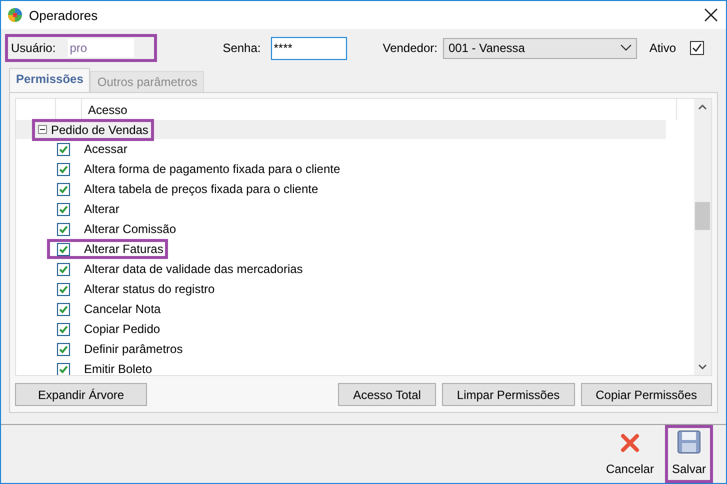 The width and height of the screenshot is (727, 484). Describe the element at coordinates (201, 189) in the screenshot. I see `permission-label: Altera tabela de preços fixada para o cliente` at that location.